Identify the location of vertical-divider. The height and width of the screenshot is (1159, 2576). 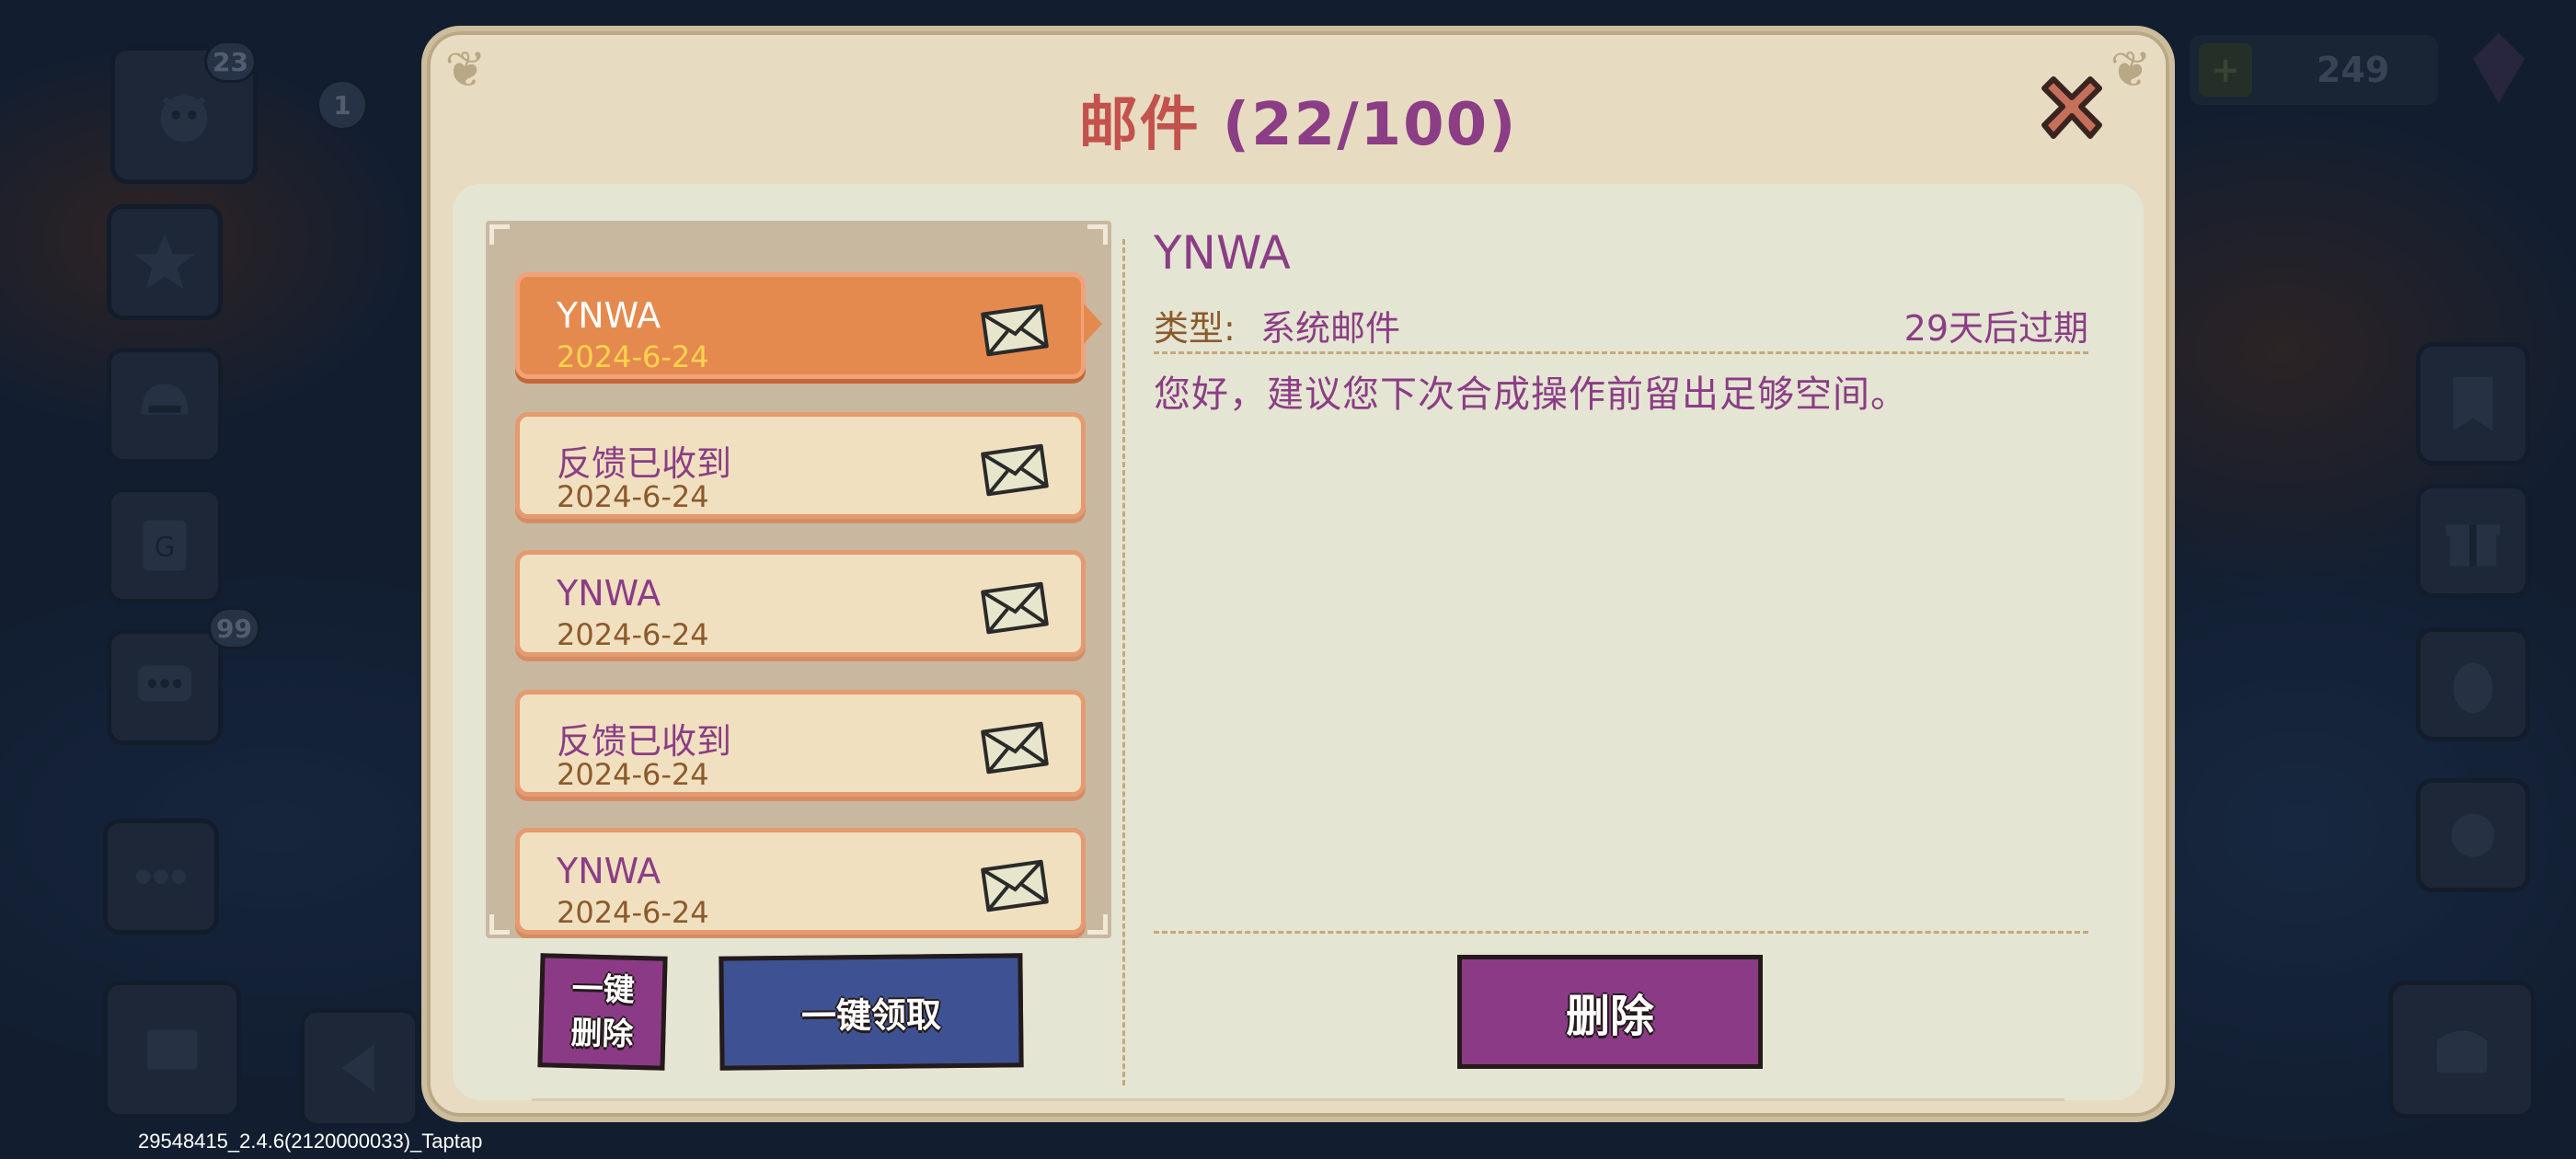
(1123, 662).